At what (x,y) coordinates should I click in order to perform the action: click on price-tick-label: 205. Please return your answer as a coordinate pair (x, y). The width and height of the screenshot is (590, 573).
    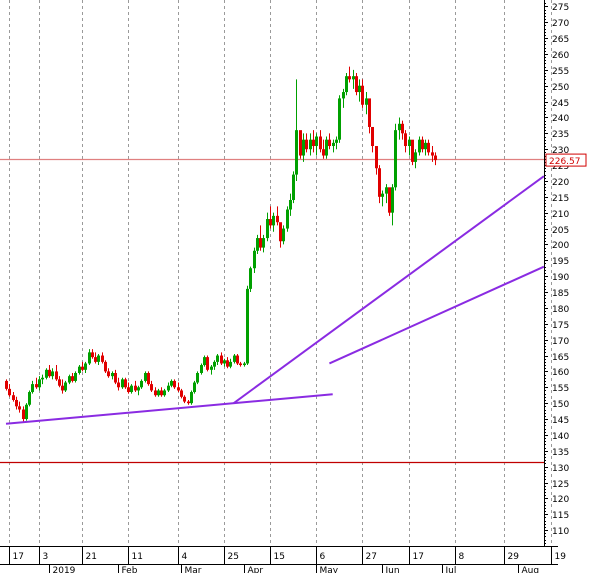
    Looking at the image, I should click on (560, 231).